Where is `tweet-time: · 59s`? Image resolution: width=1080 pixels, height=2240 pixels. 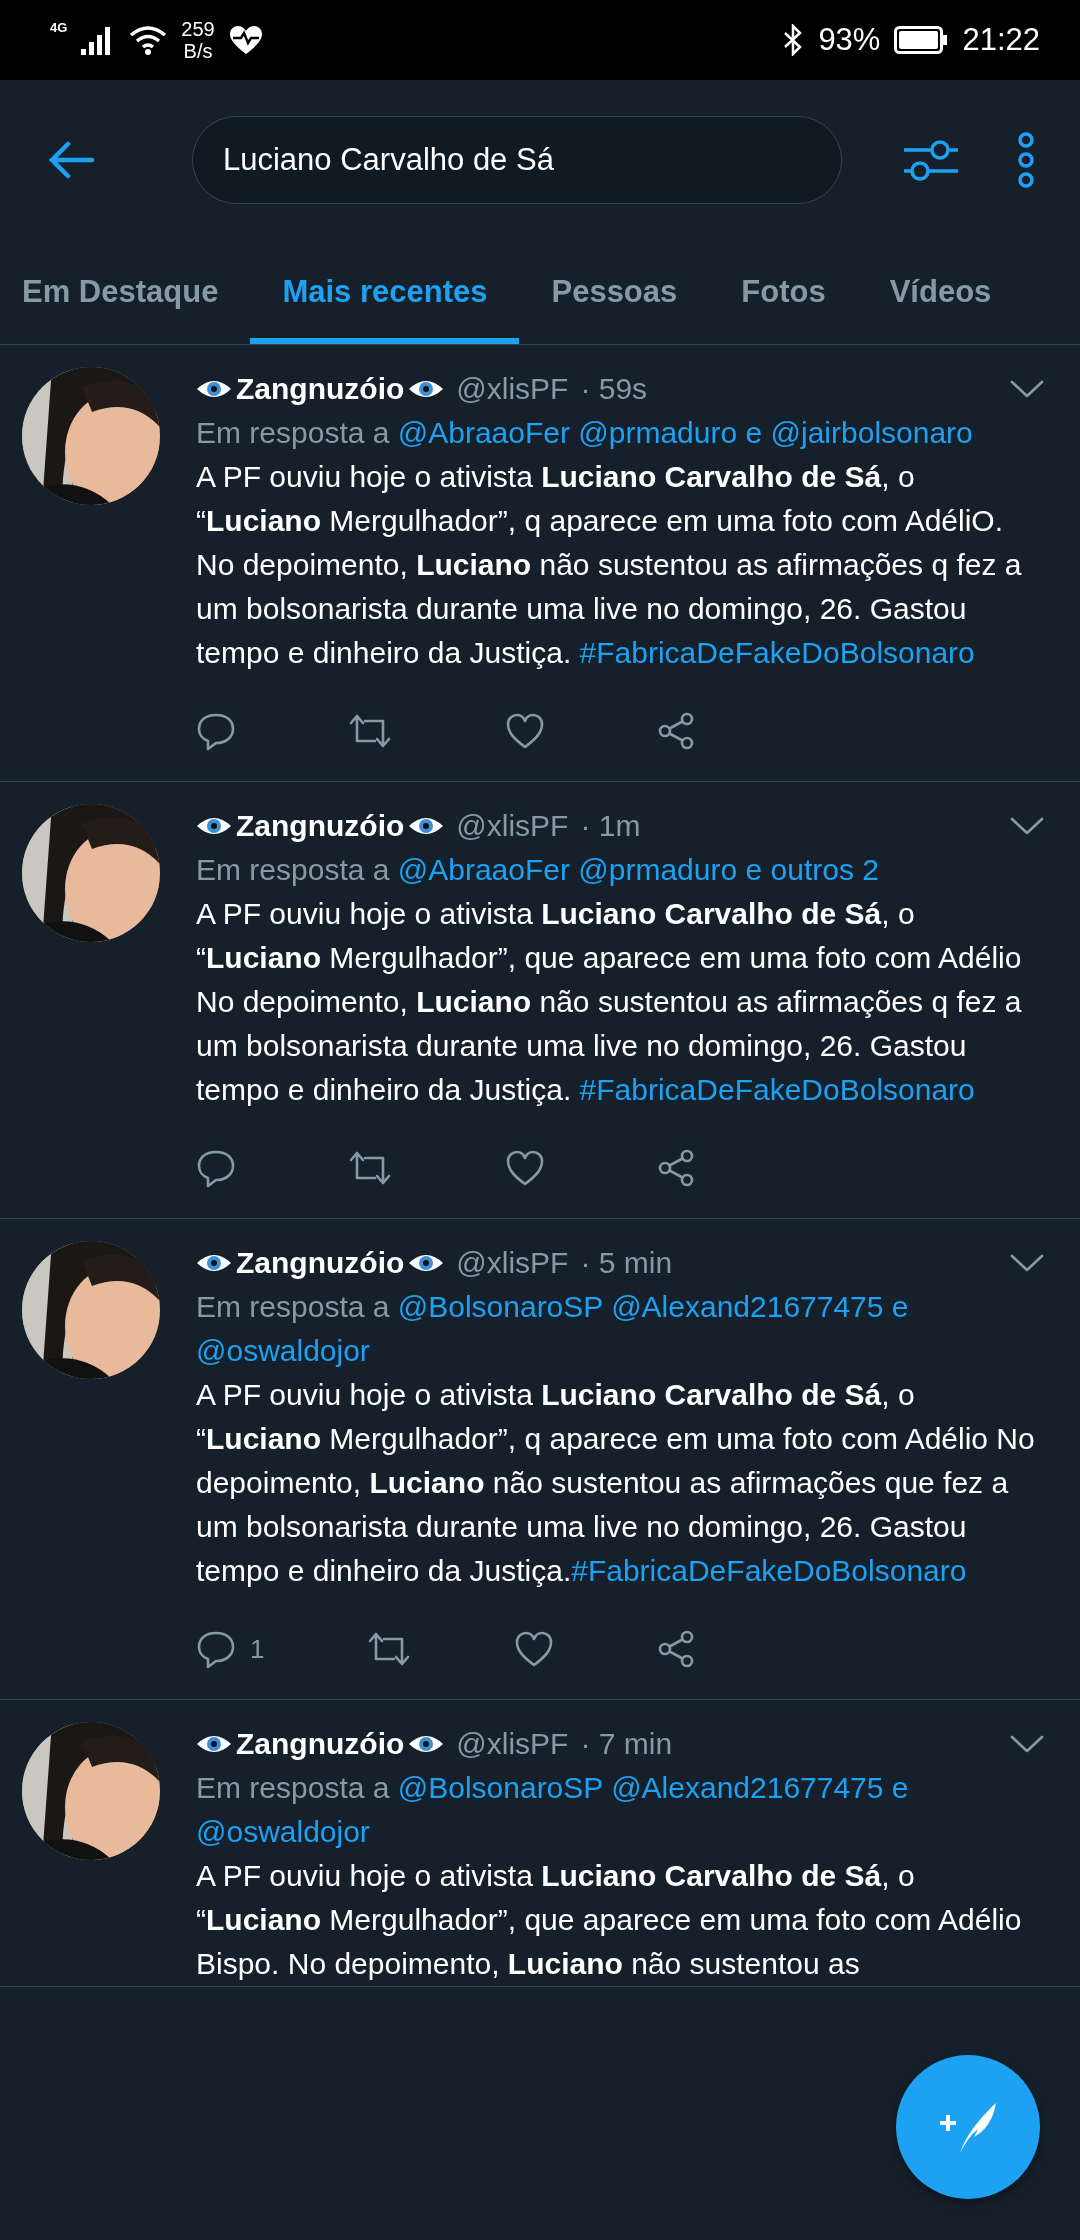
tweet-time: · 59s is located at coordinates (614, 389).